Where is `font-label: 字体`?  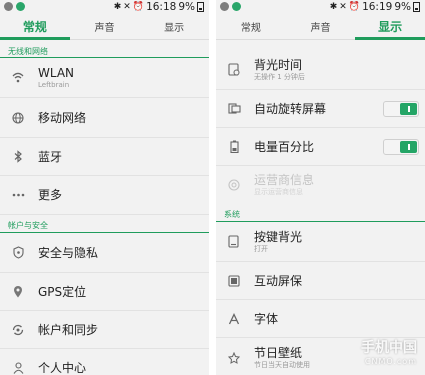
font-label: 字体 is located at coordinates (266, 318).